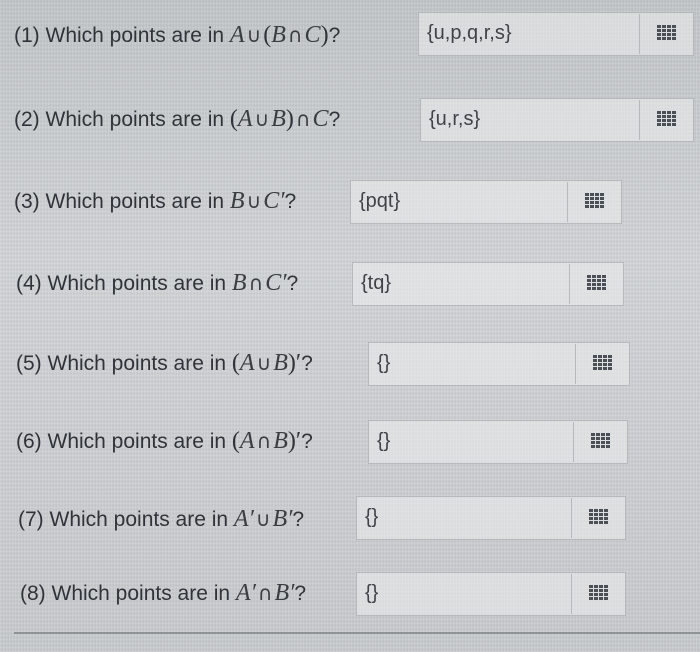 The width and height of the screenshot is (700, 652). What do you see at coordinates (499, 364) in the screenshot?
I see `answer-input-5: {}` at bounding box center [499, 364].